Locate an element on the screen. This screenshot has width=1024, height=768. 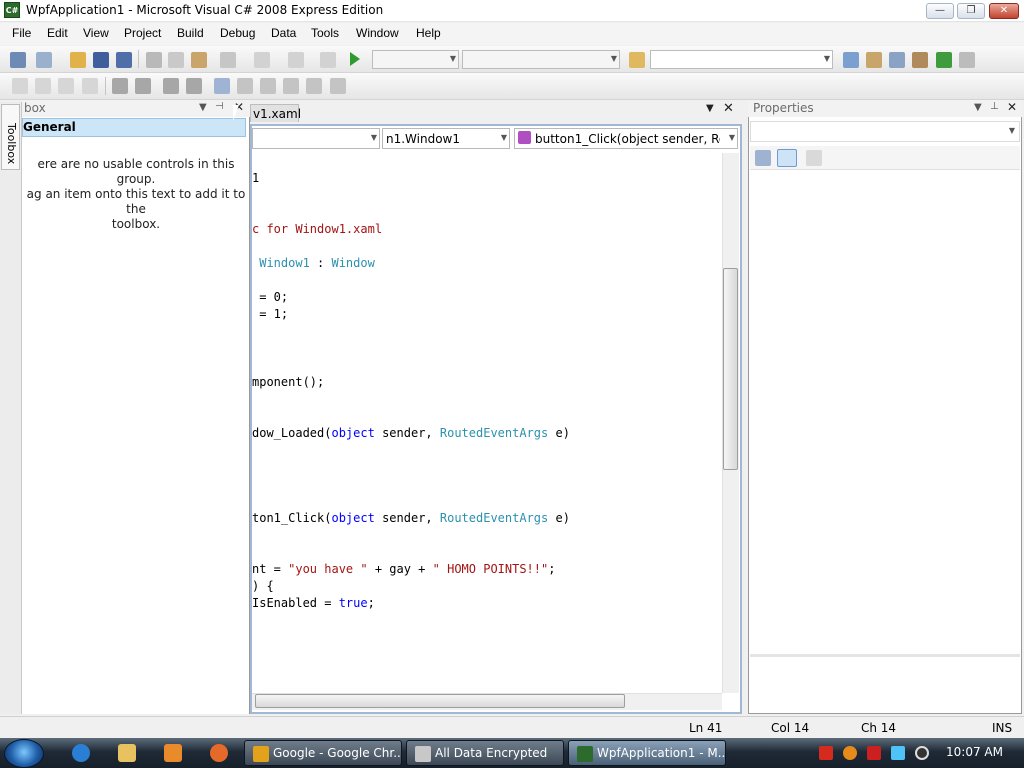
member-dropdown: button1_Click(object sender, Route ▼ is located at coordinates (626, 138).